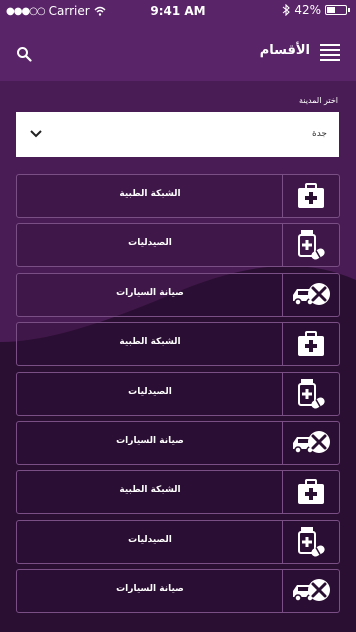 The image size is (356, 632). I want to click on battery-tip, so click(349, 10).